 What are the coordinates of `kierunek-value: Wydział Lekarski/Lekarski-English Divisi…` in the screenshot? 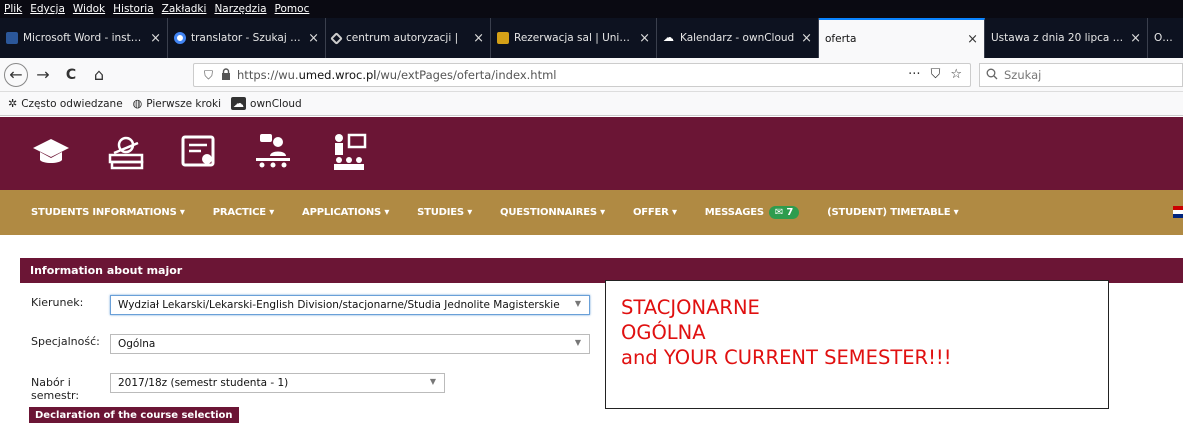 It's located at (339, 305).